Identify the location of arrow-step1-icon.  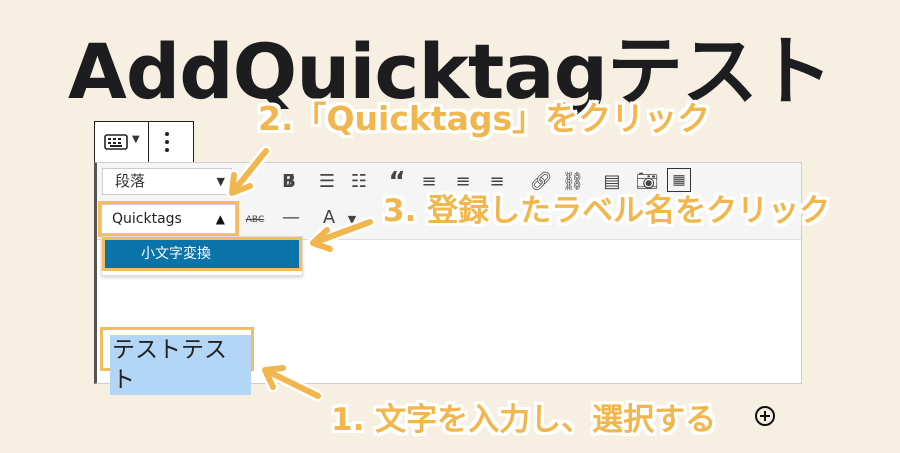
(291, 382).